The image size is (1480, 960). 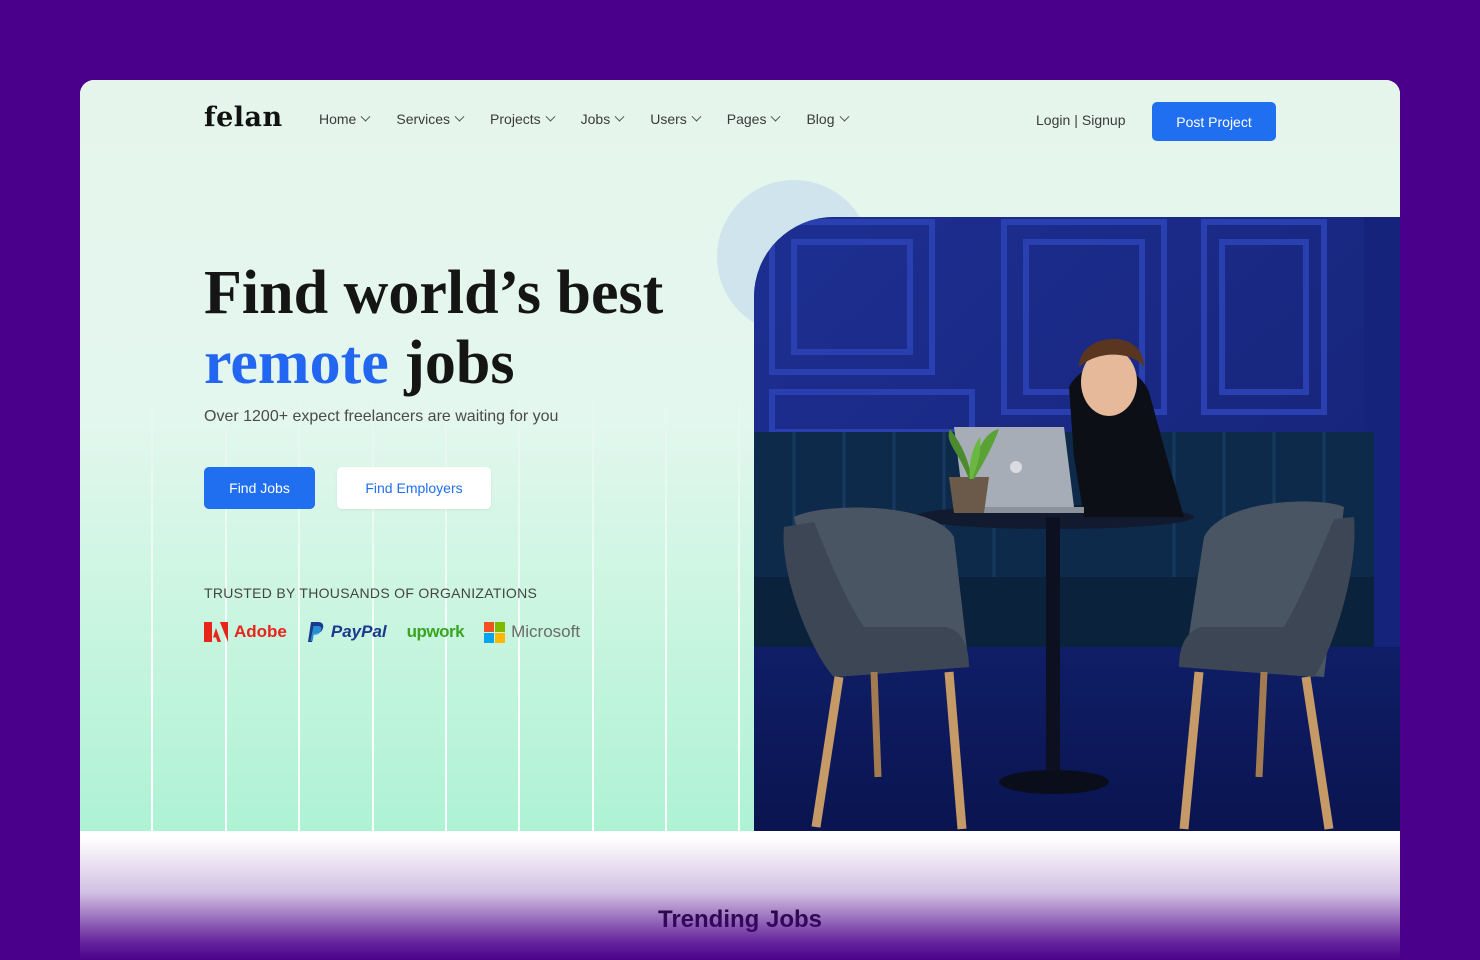 I want to click on nav-item-label: Services, so click(x=423, y=119).